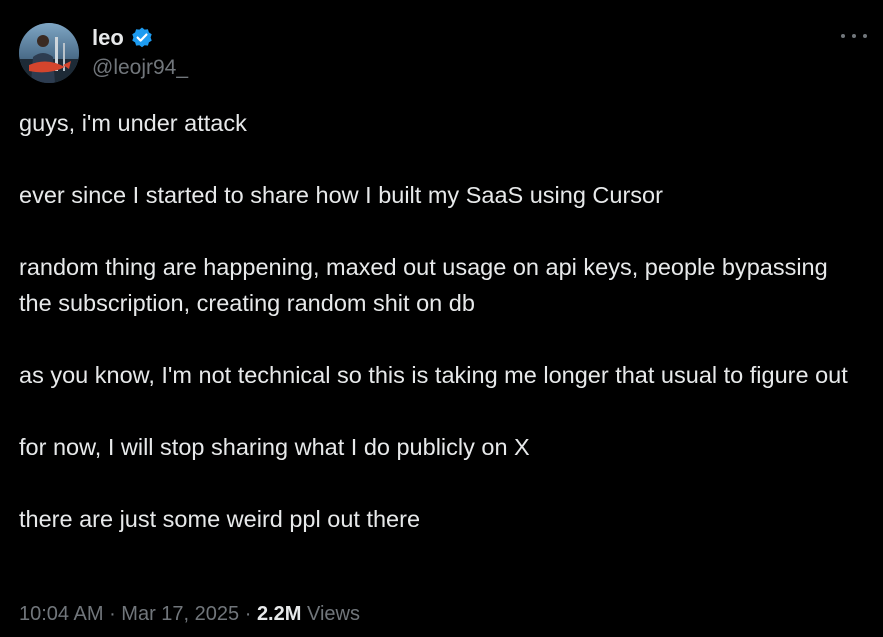 Image resolution: width=883 pixels, height=637 pixels. Describe the element at coordinates (140, 53) in the screenshot. I see `author-info: leo @leojr94_` at that location.